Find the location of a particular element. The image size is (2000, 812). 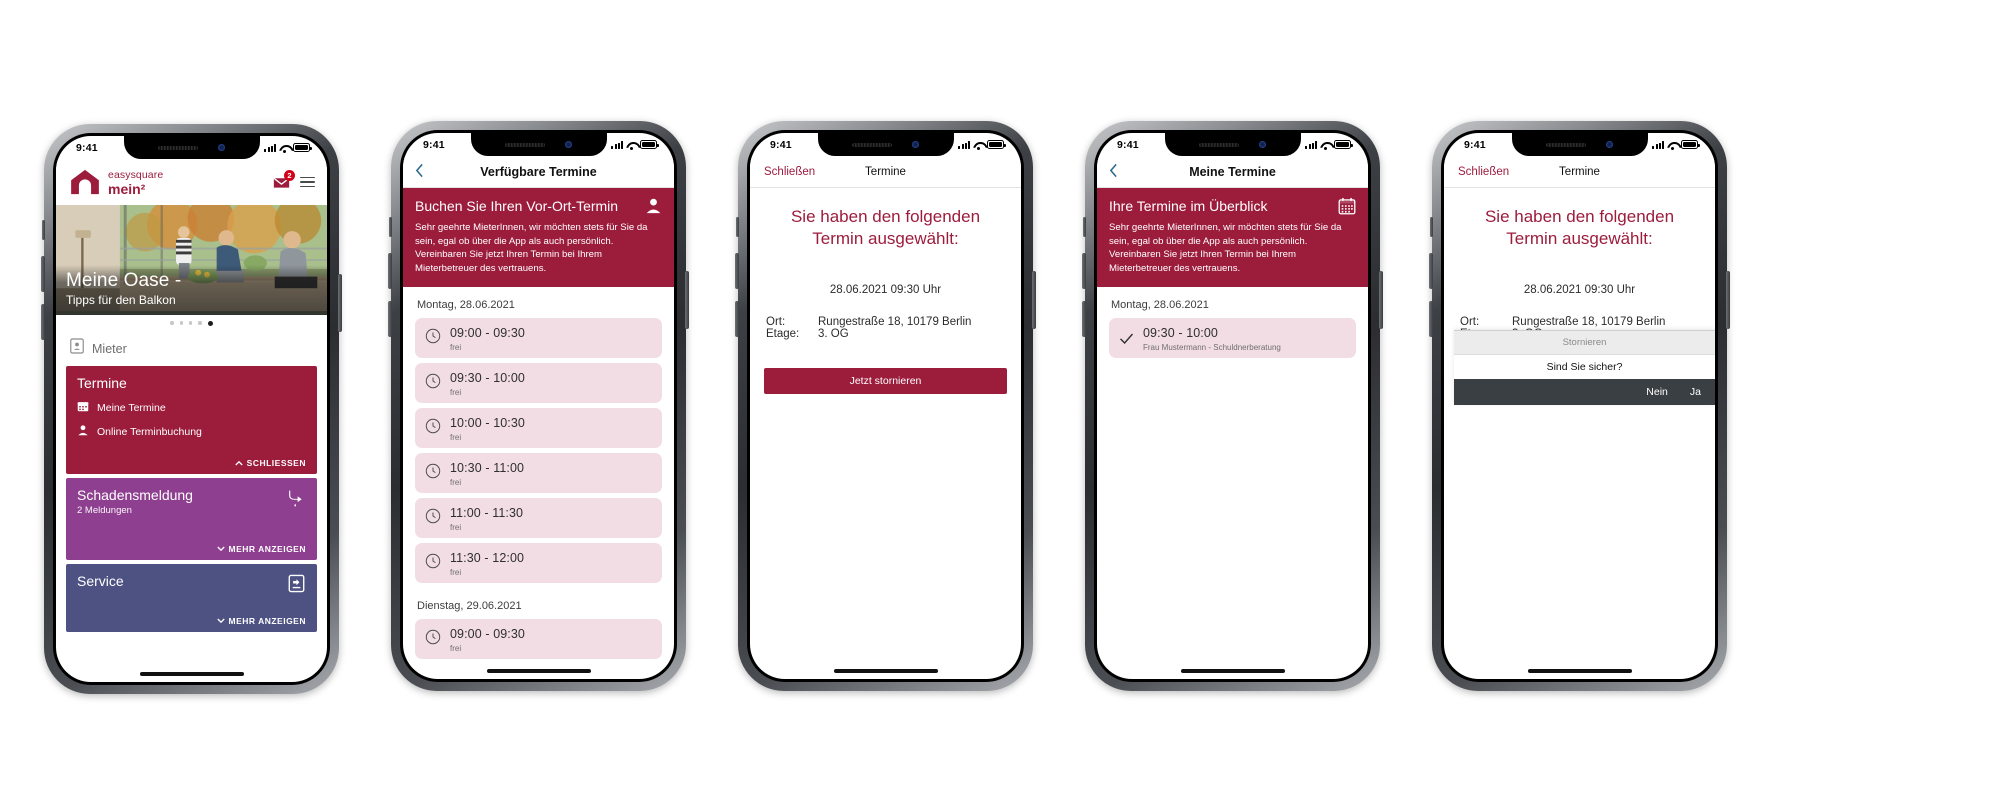

carousel-dots is located at coordinates (191, 323).